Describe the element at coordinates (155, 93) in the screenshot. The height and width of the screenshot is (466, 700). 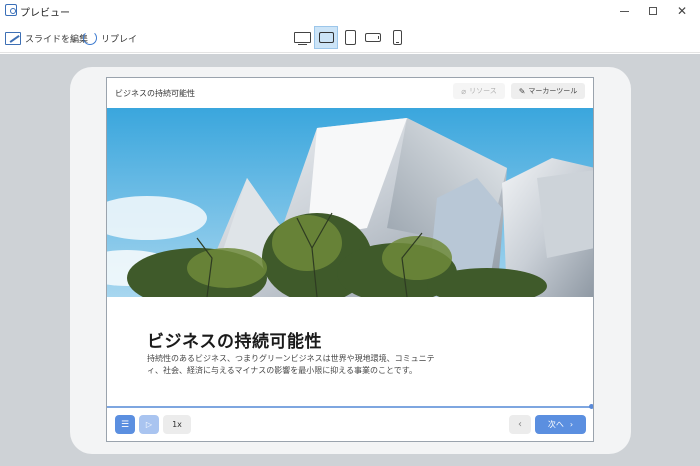
I see `slide-header-title: ビジネスの持続可能性` at that location.